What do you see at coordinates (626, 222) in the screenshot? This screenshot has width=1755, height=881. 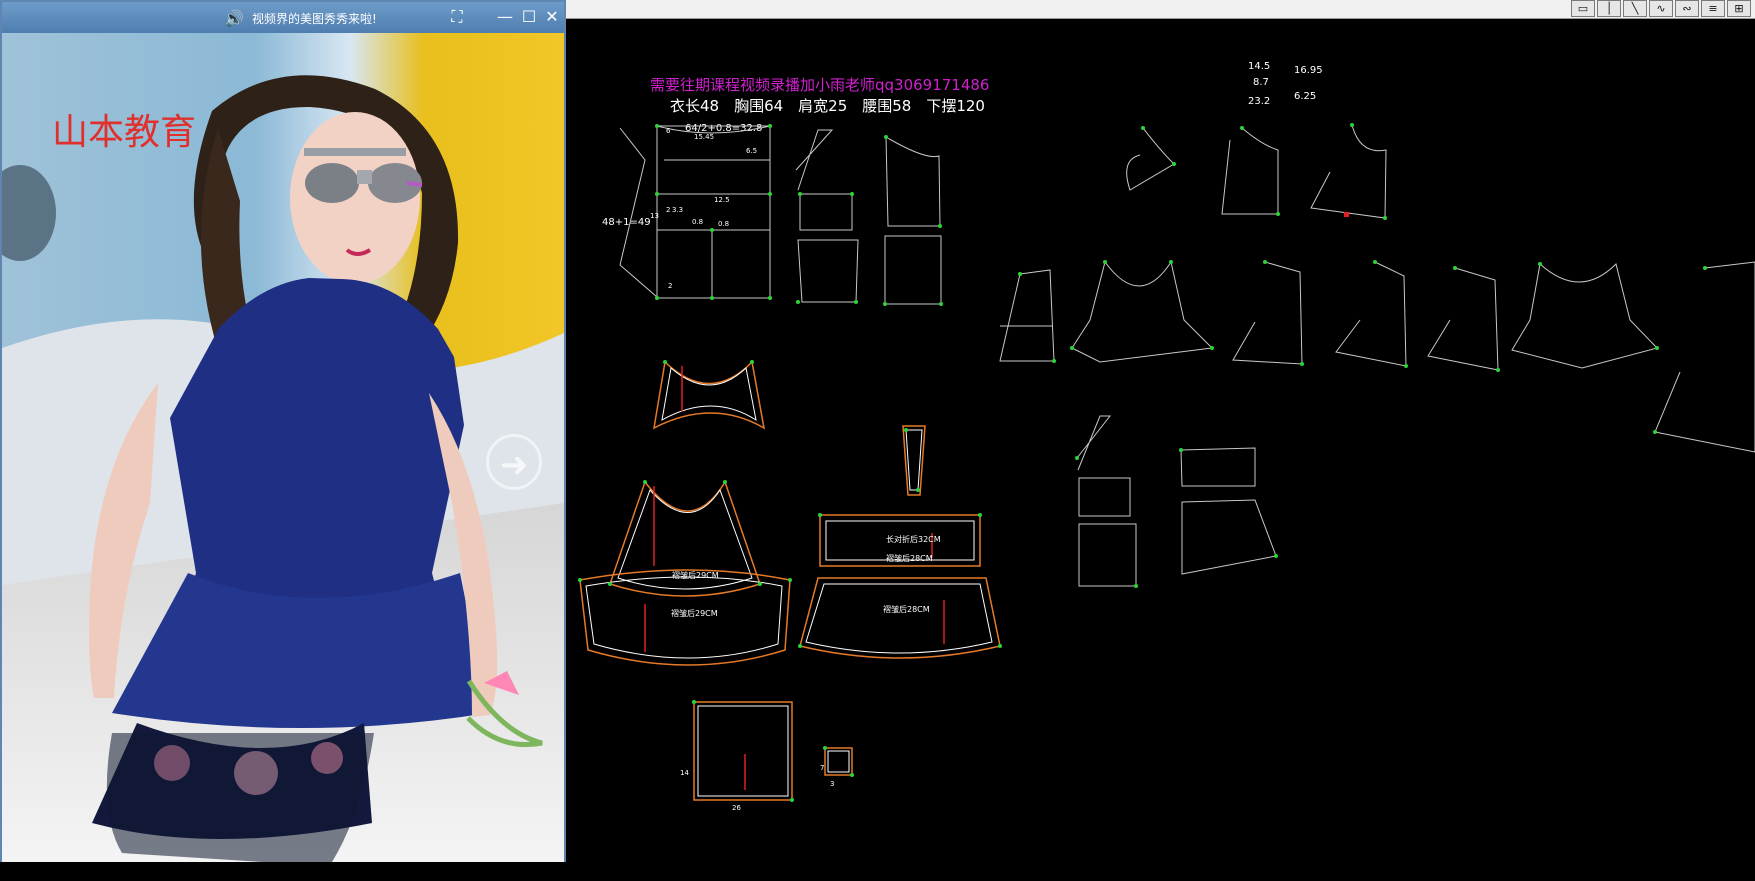 I see `side-note: 48+1=49` at bounding box center [626, 222].